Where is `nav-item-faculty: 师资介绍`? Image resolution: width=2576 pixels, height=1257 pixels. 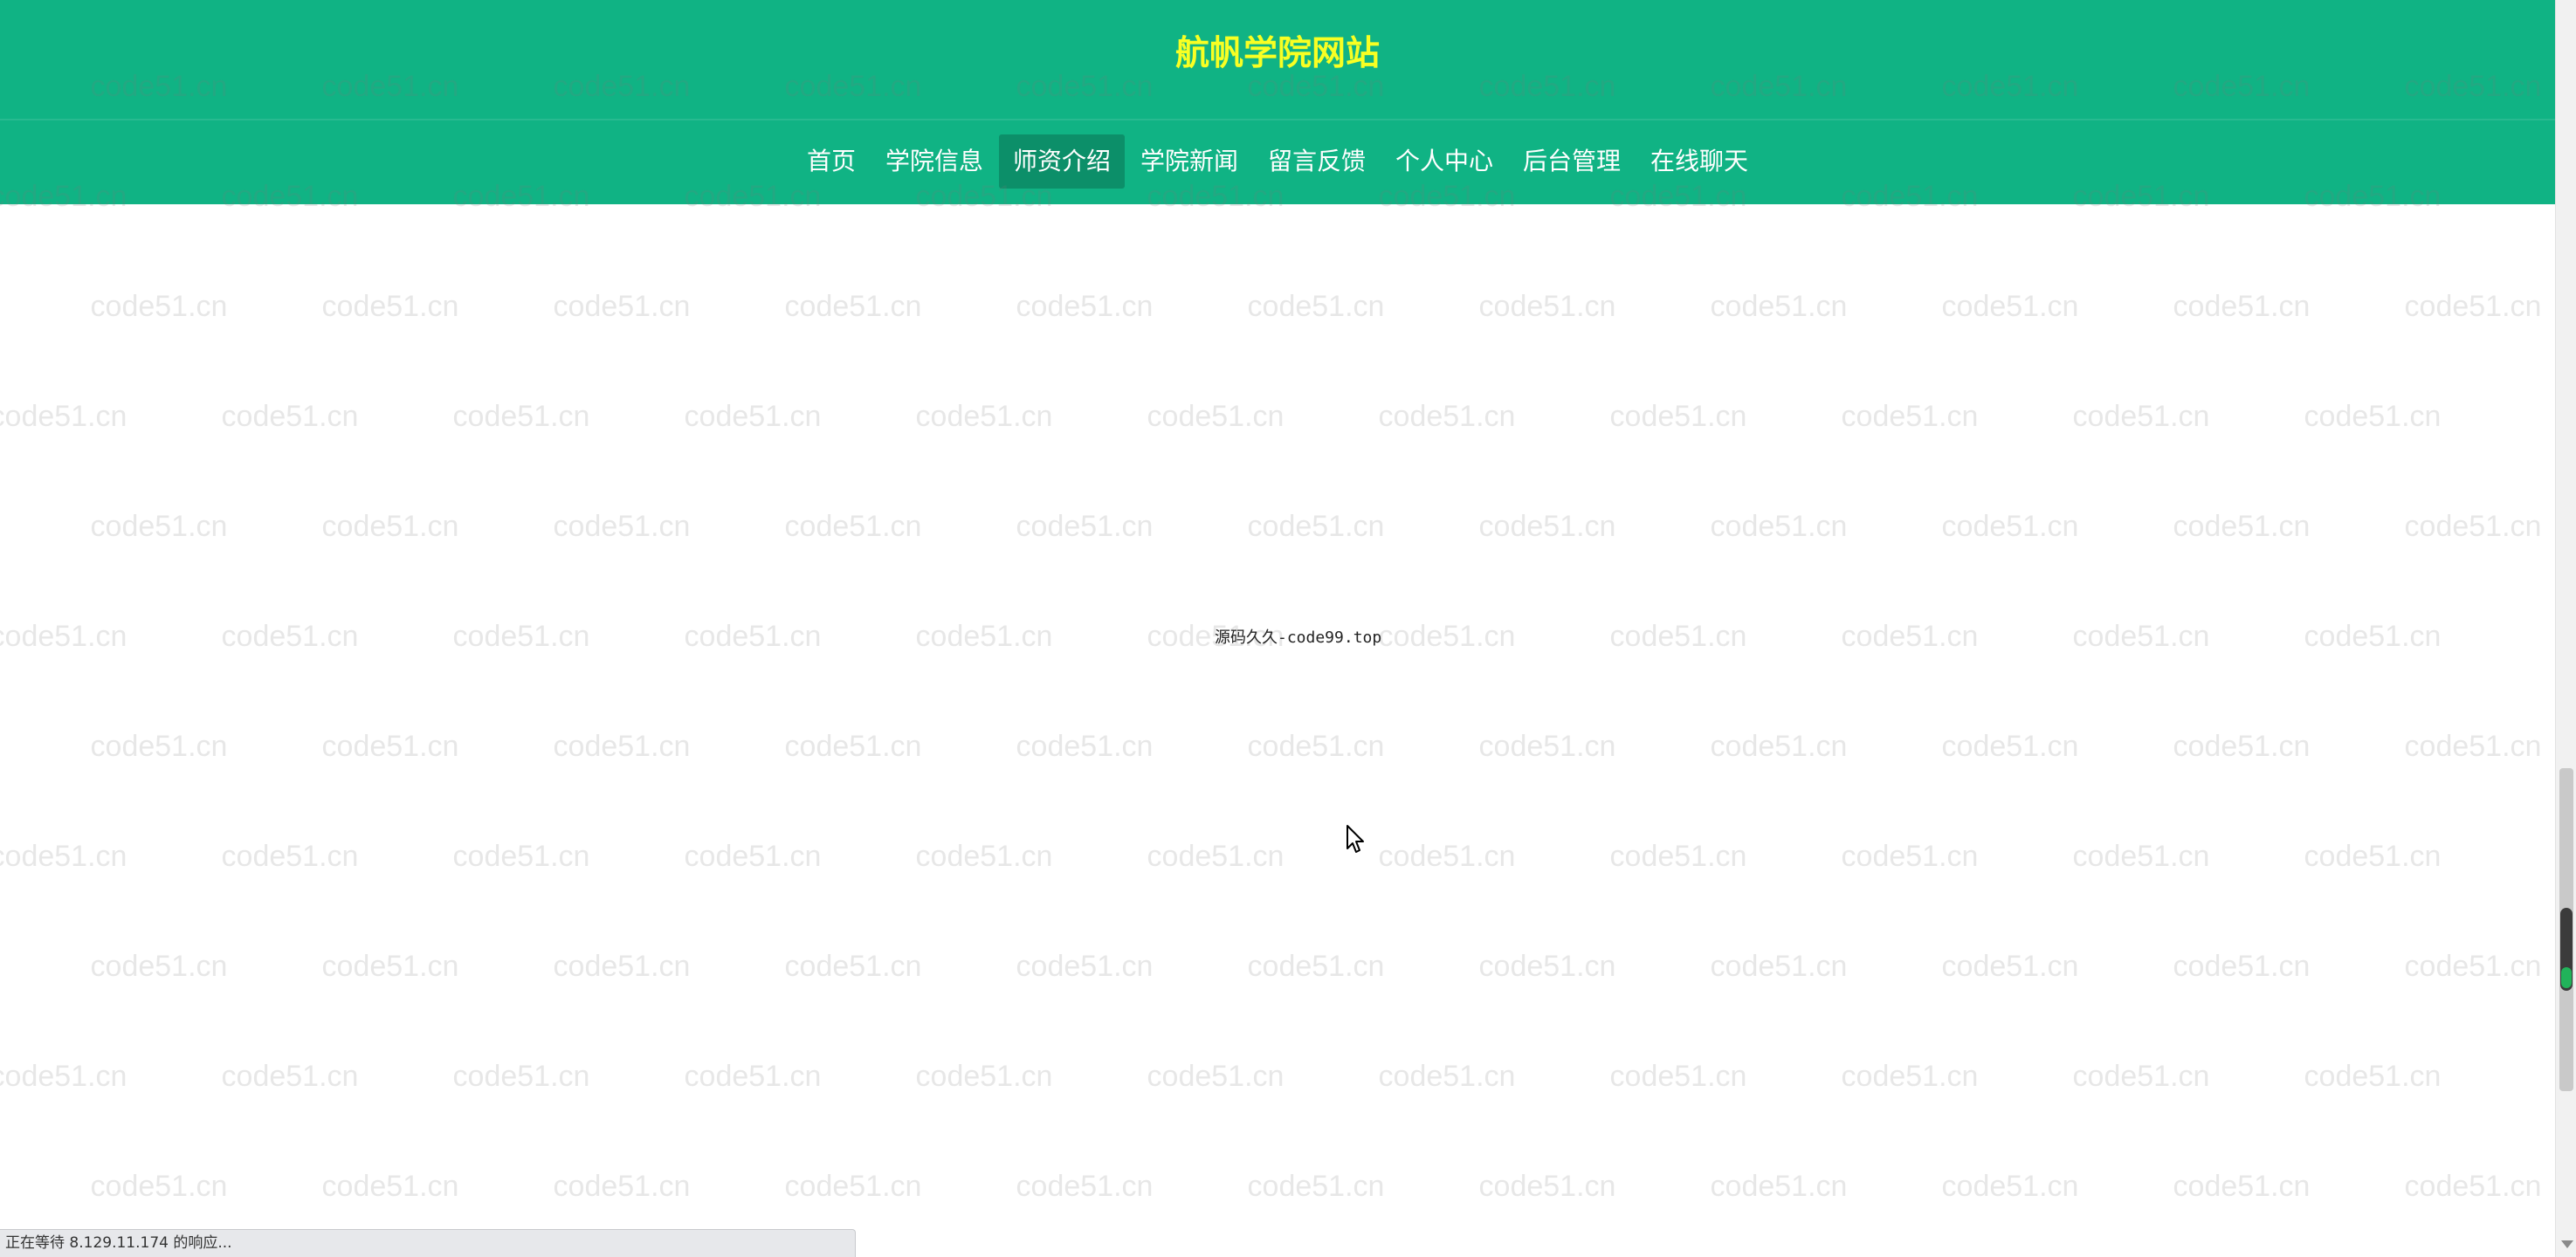
nav-item-faculty: 师资介绍 is located at coordinates (1061, 161).